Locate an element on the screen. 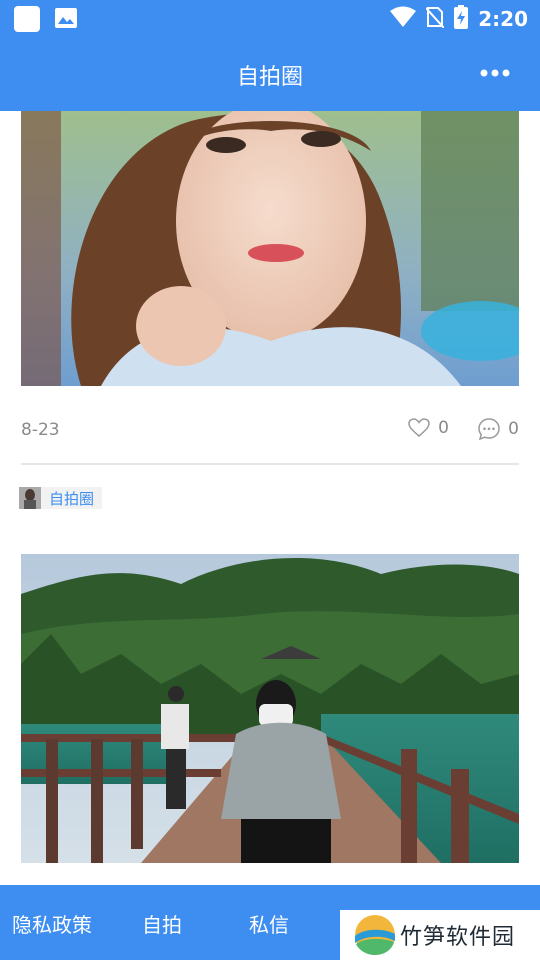 The width and height of the screenshot is (540, 960). more-button is located at coordinates (495, 73).